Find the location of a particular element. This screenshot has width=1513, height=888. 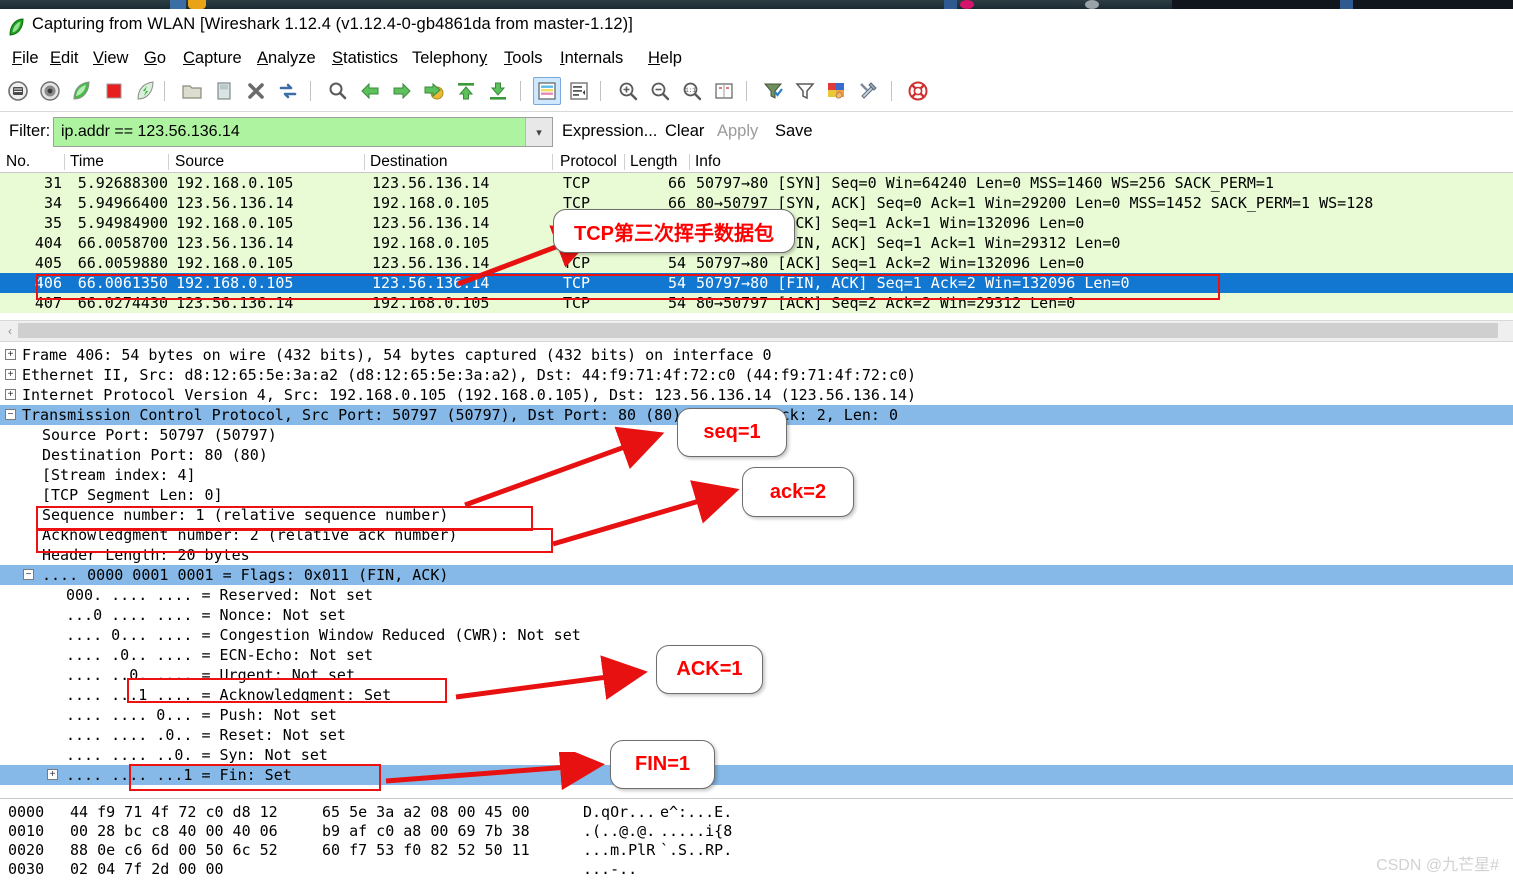

detail-row: .... .... ..0. = Syn: Not set is located at coordinates (756, 755).